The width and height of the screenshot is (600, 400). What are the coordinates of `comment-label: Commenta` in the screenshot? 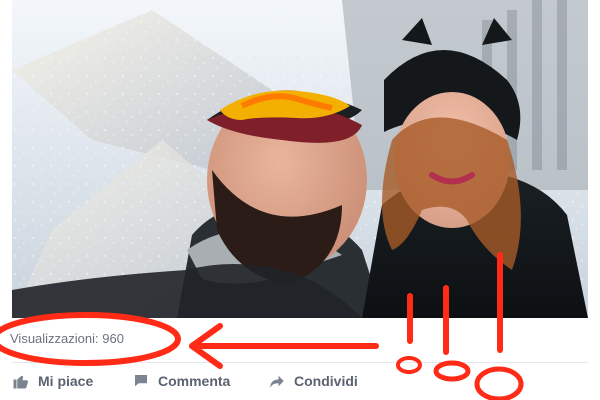 It's located at (194, 381).